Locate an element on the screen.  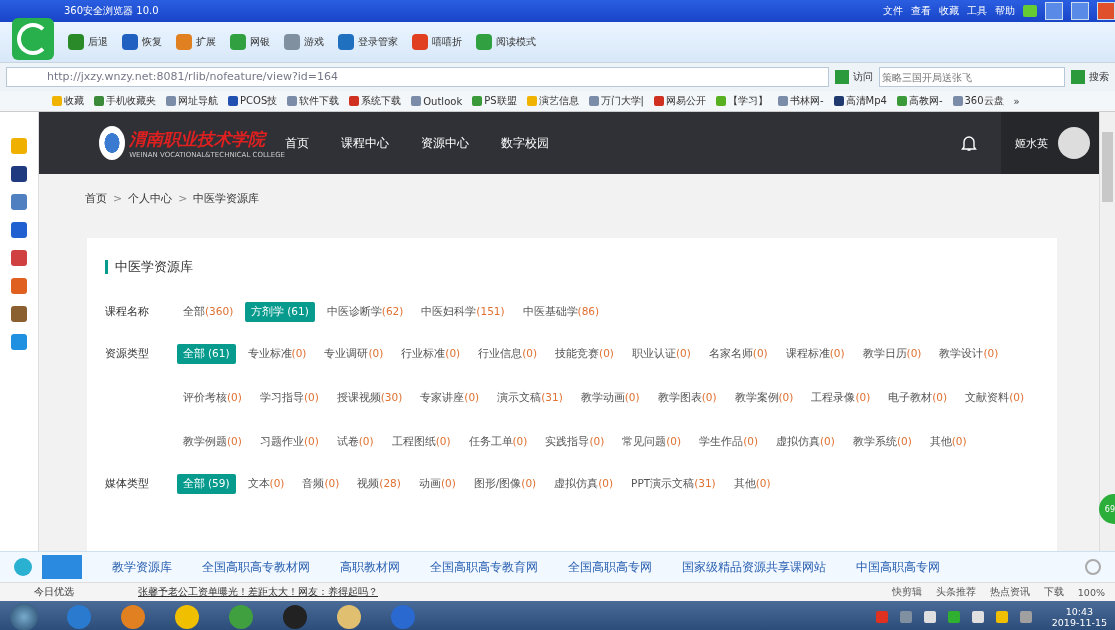
toolbar-button: 后退 is located at coordinates (88, 42).